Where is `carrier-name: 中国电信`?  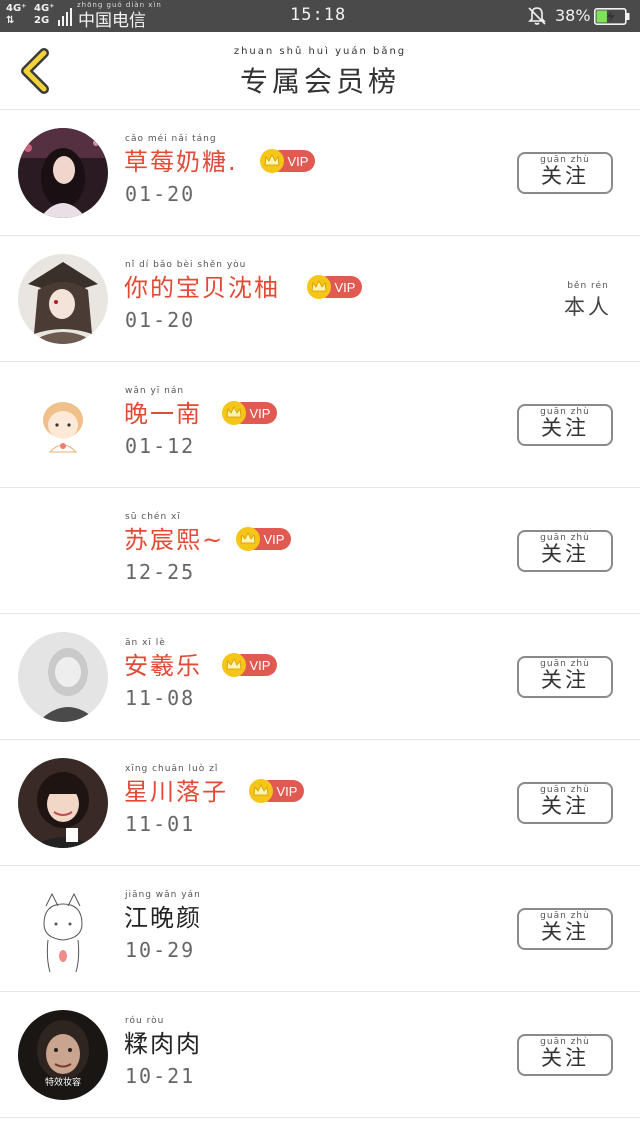
carrier-name: 中国电信 is located at coordinates (112, 21).